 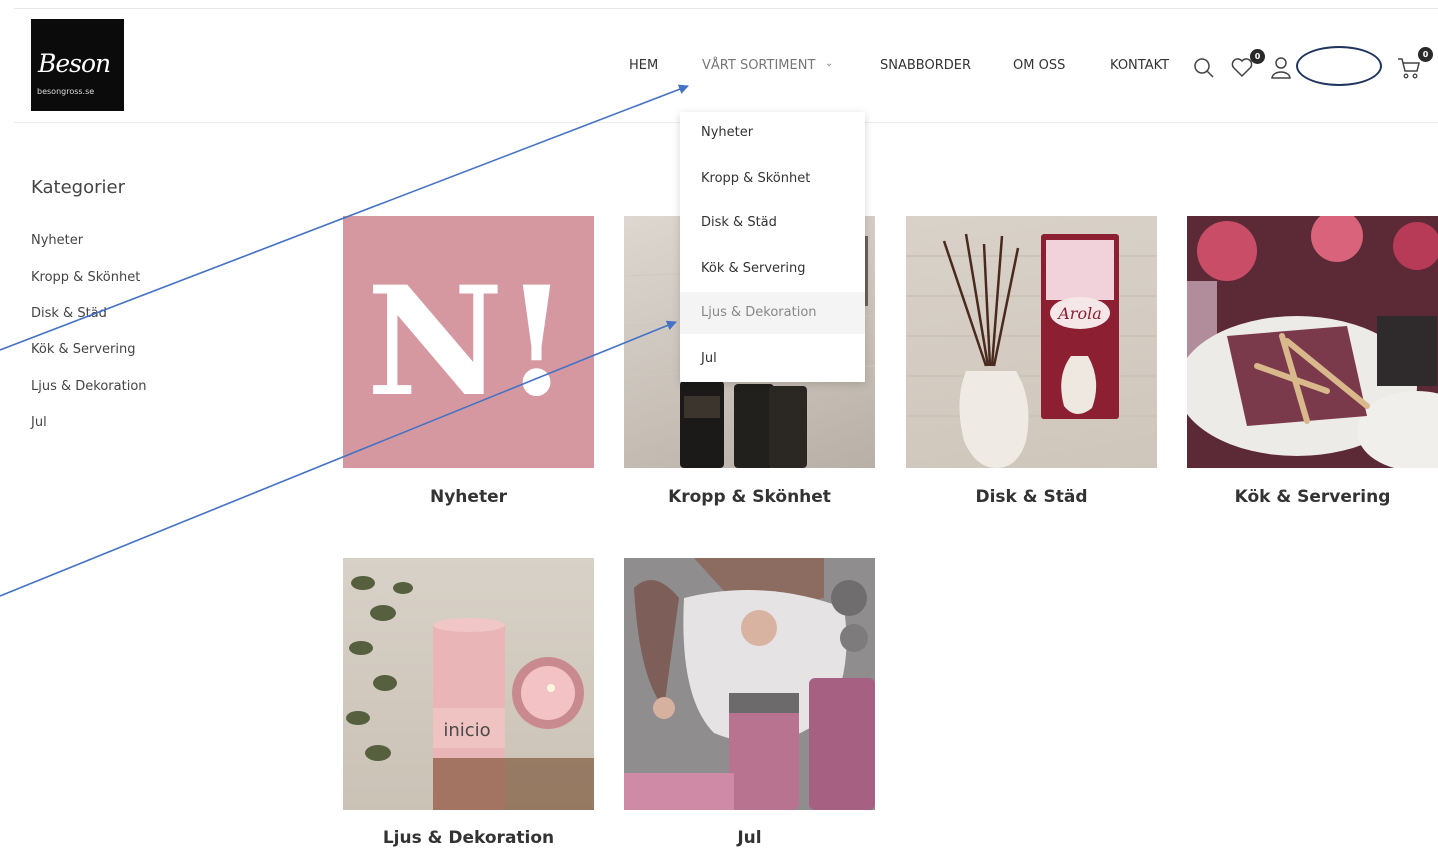 What do you see at coordinates (78, 187) in the screenshot?
I see `sidebar-title: Kategorier` at bounding box center [78, 187].